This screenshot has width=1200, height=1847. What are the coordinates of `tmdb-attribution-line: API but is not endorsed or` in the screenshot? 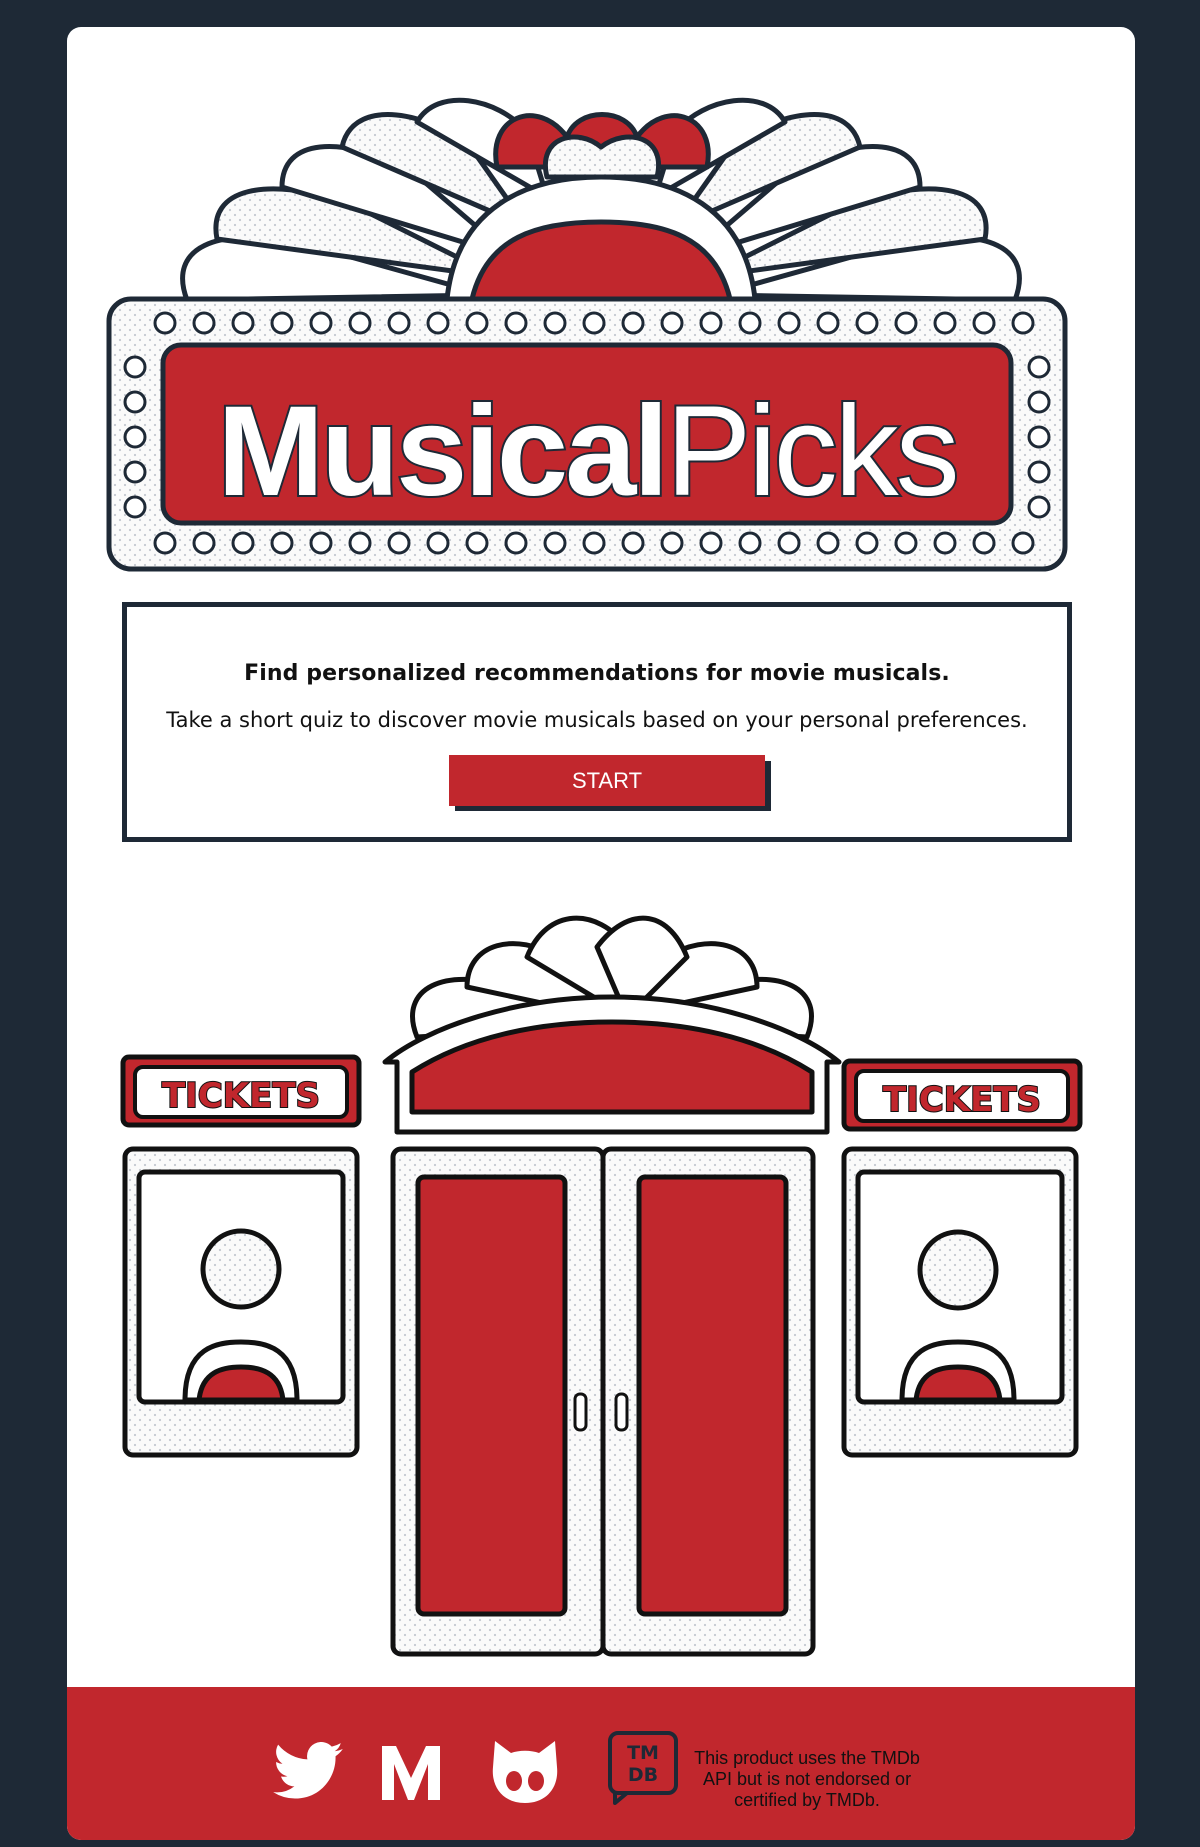 It's located at (807, 1779).